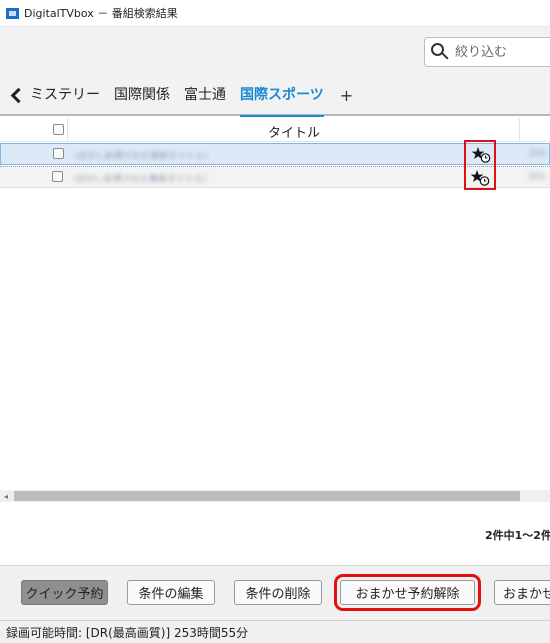 This screenshot has width=550, height=643. What do you see at coordinates (294, 131) in the screenshot?
I see `column-header-title: タイトル` at bounding box center [294, 131].